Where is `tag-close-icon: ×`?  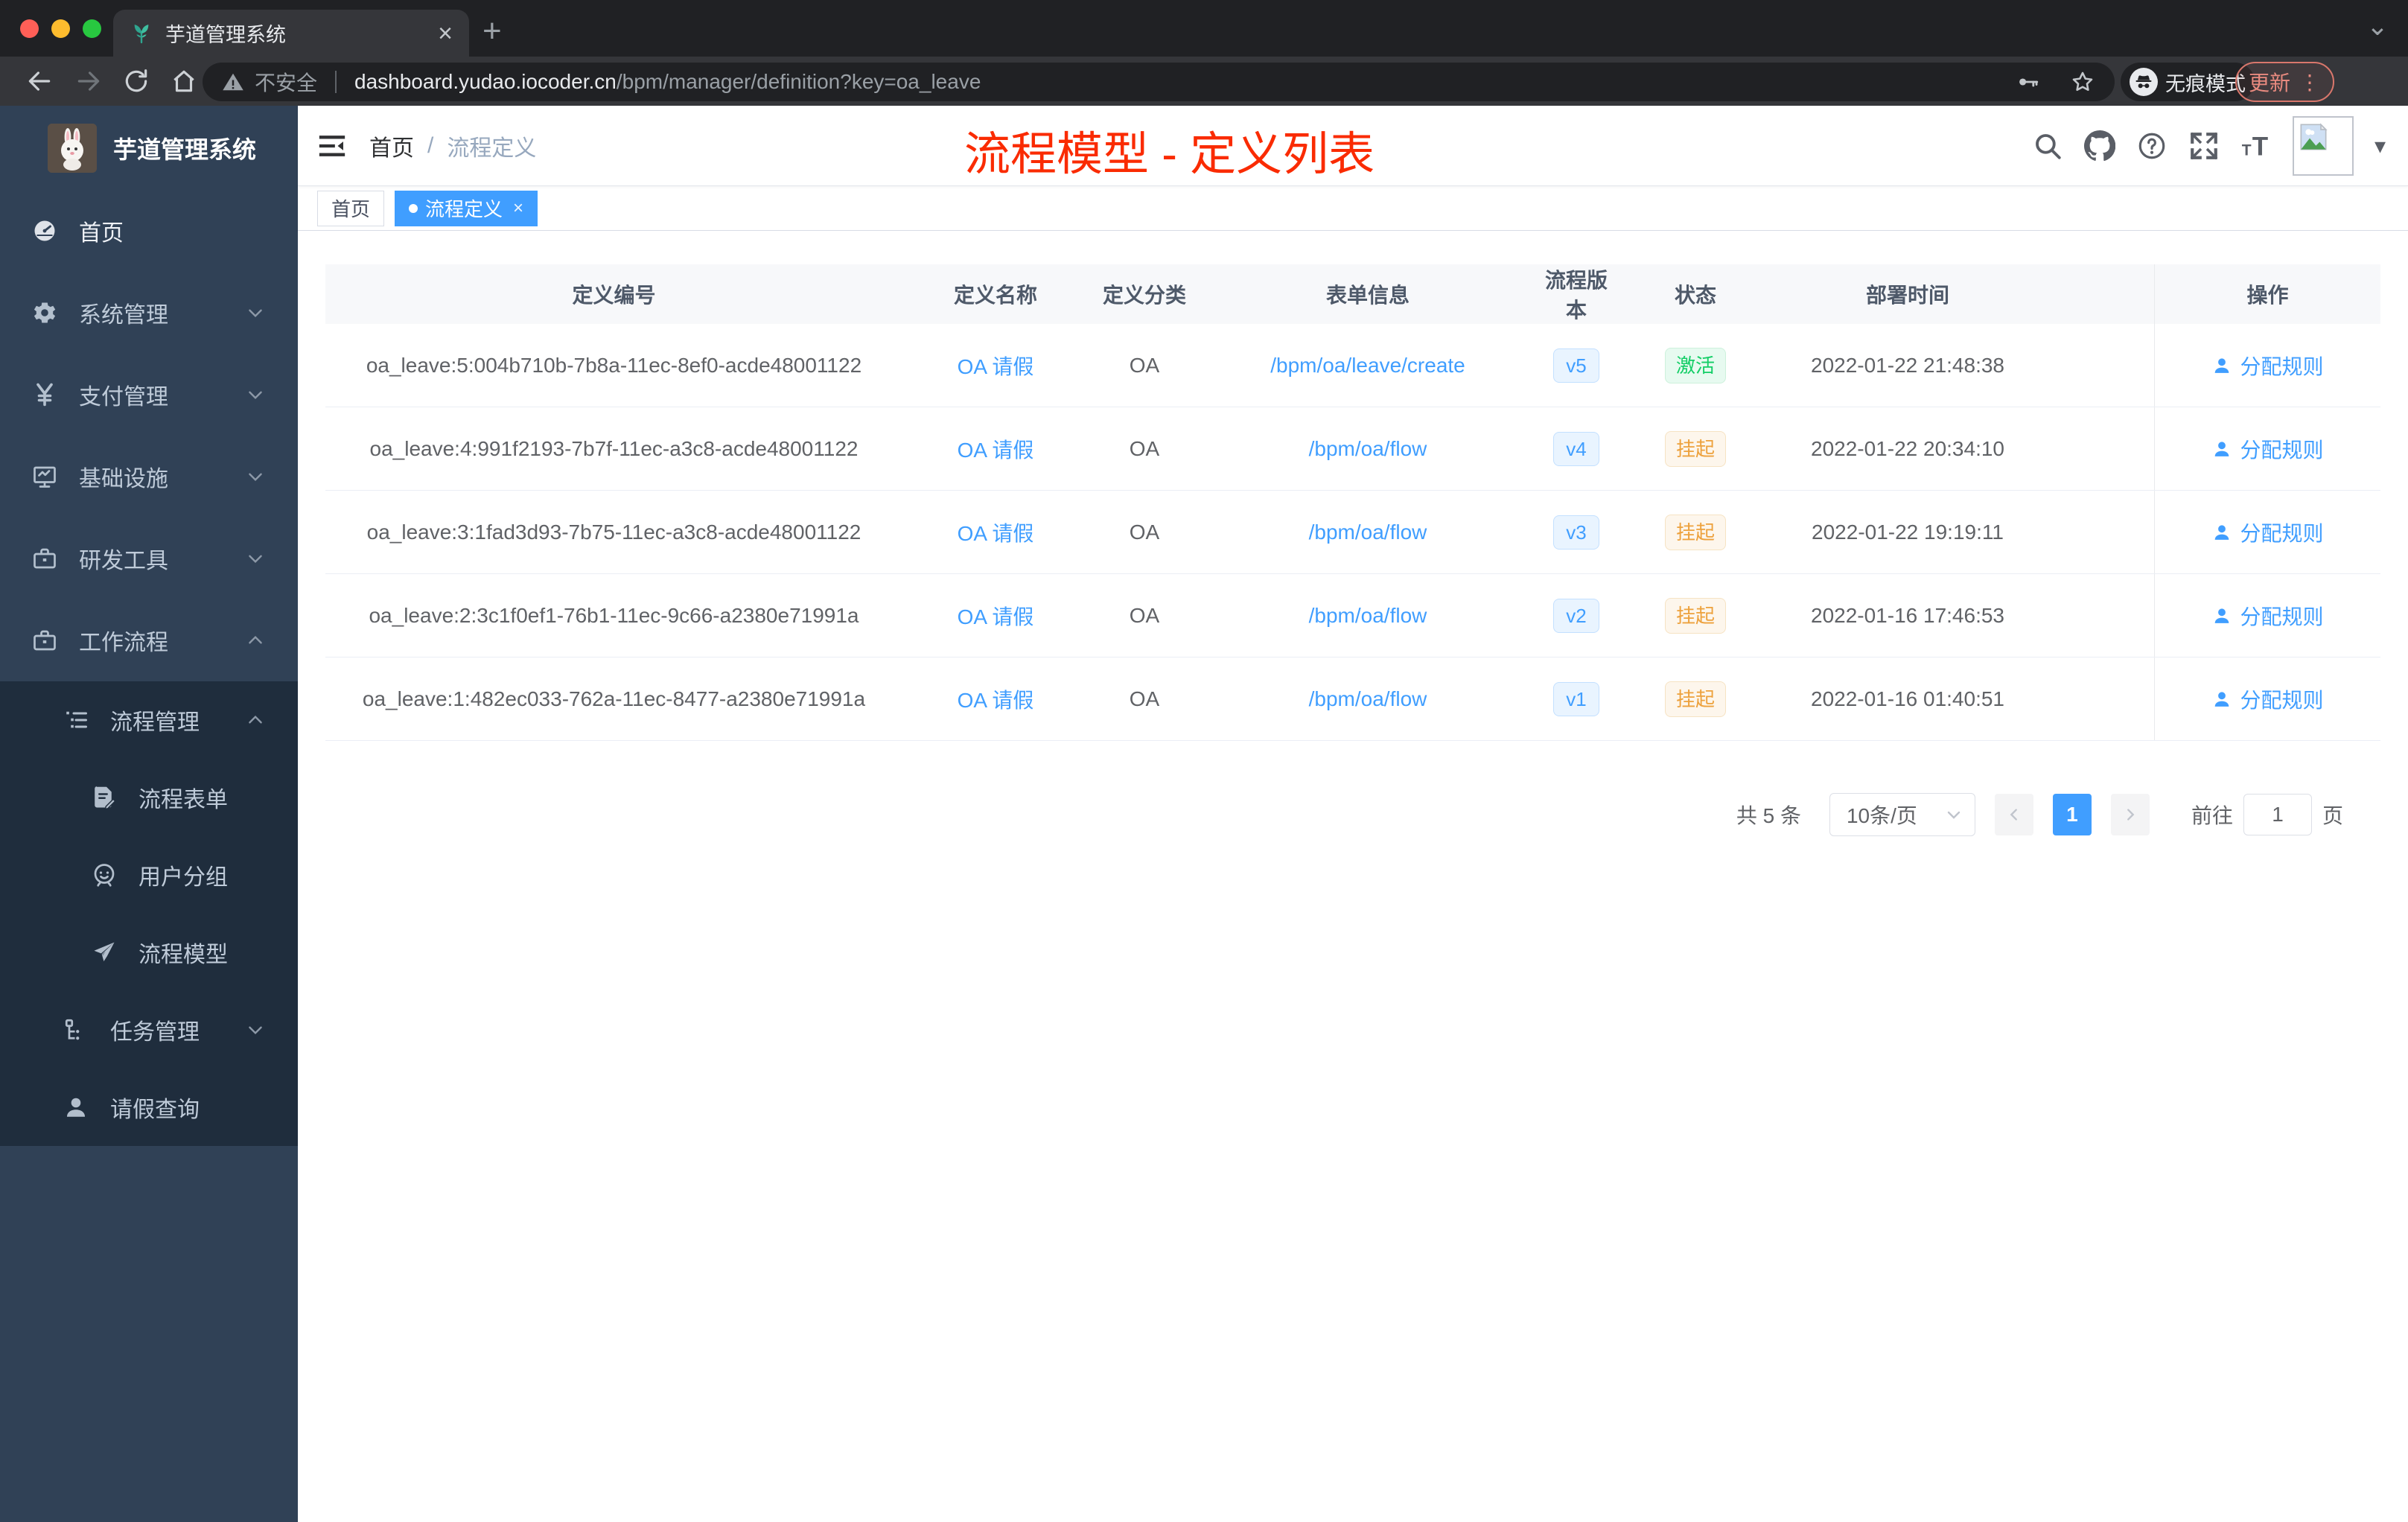 tag-close-icon: × is located at coordinates (518, 208).